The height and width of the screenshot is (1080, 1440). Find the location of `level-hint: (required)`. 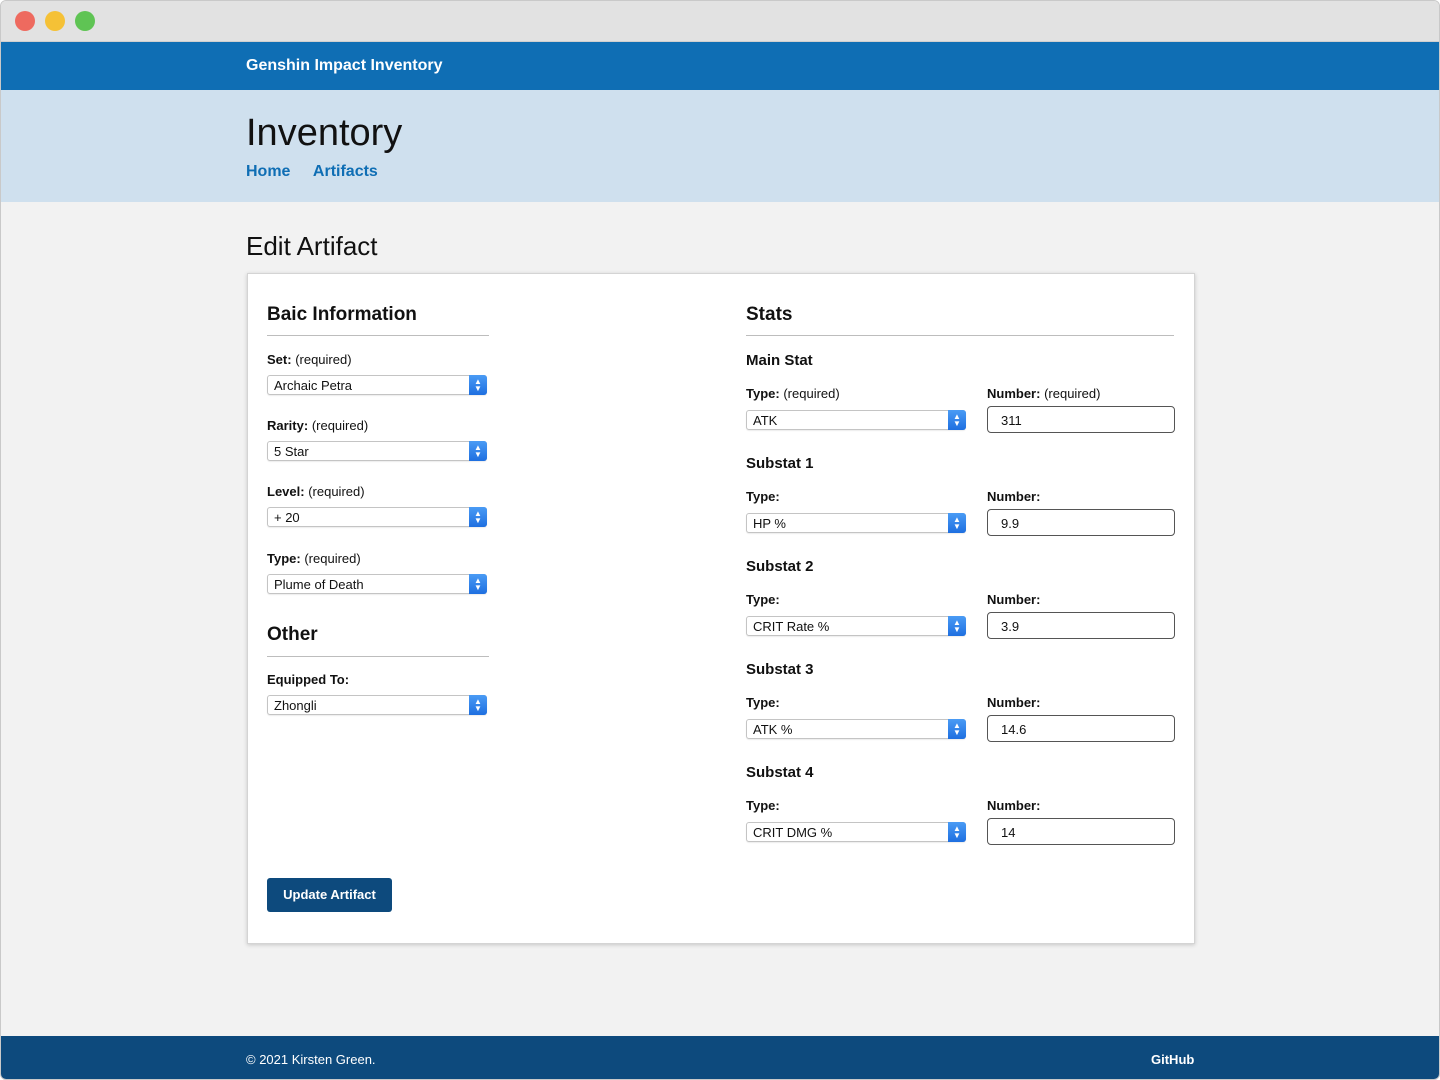

level-hint: (required) is located at coordinates (336, 491).